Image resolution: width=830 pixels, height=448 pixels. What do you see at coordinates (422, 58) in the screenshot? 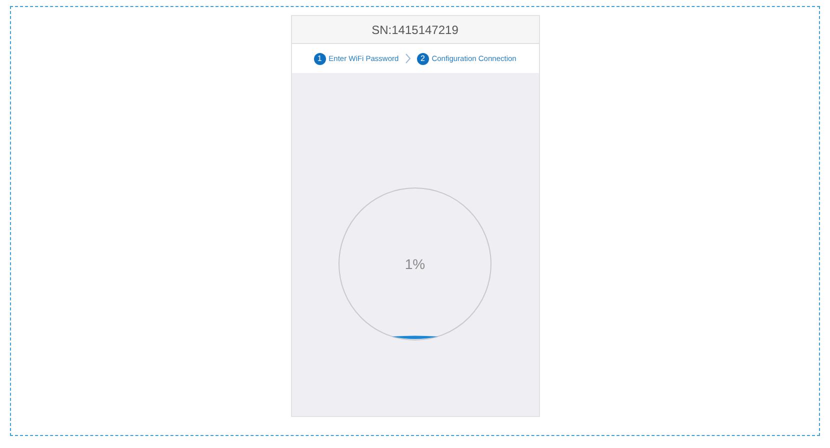
I see `step-number: 2` at bounding box center [422, 58].